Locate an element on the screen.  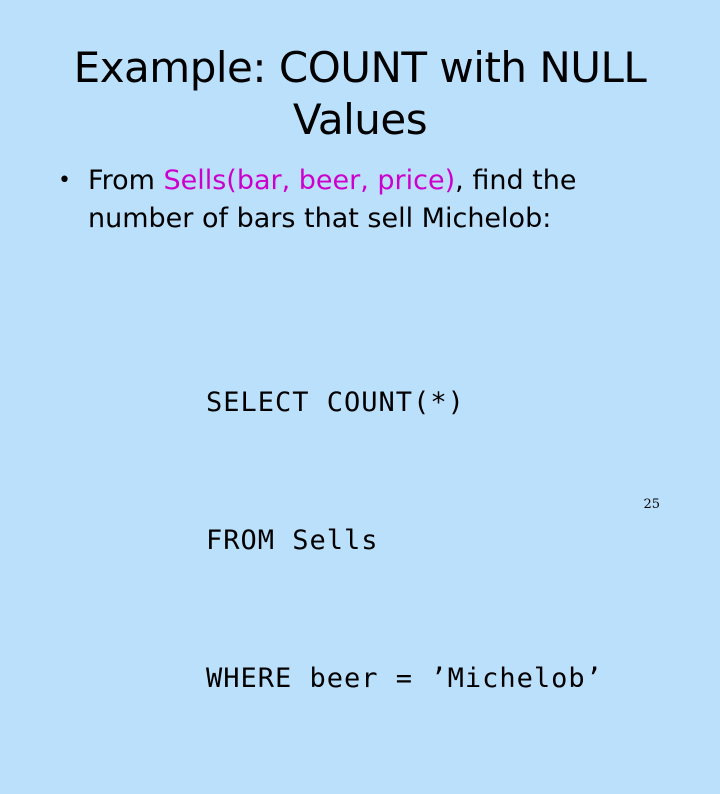
bullet-text-post: , find the is located at coordinates (516, 180).